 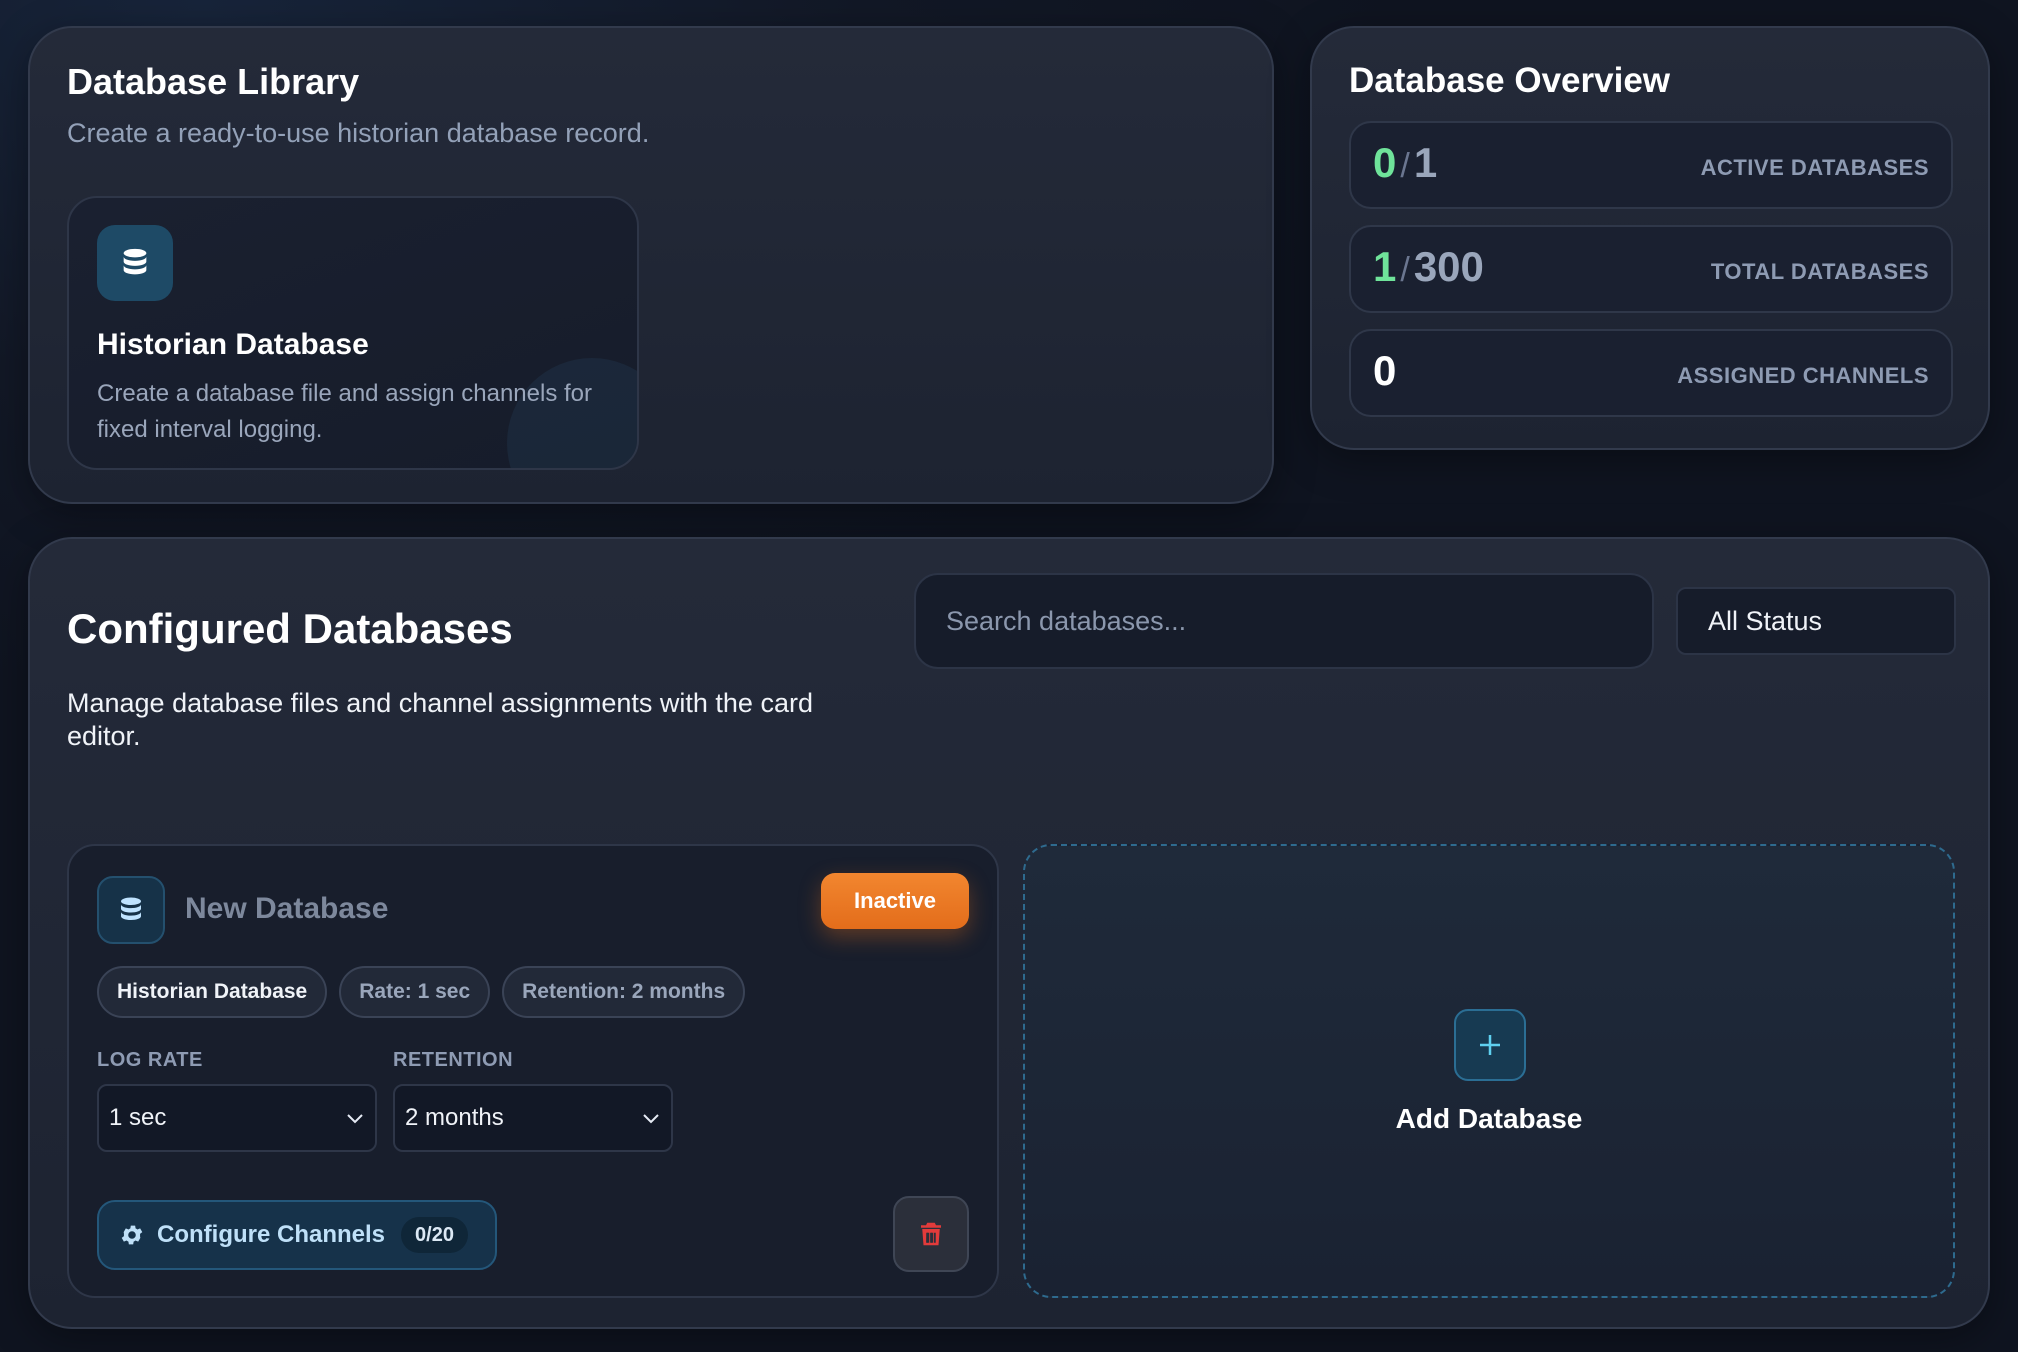 I want to click on stat-value: 0/1, so click(x=1405, y=162).